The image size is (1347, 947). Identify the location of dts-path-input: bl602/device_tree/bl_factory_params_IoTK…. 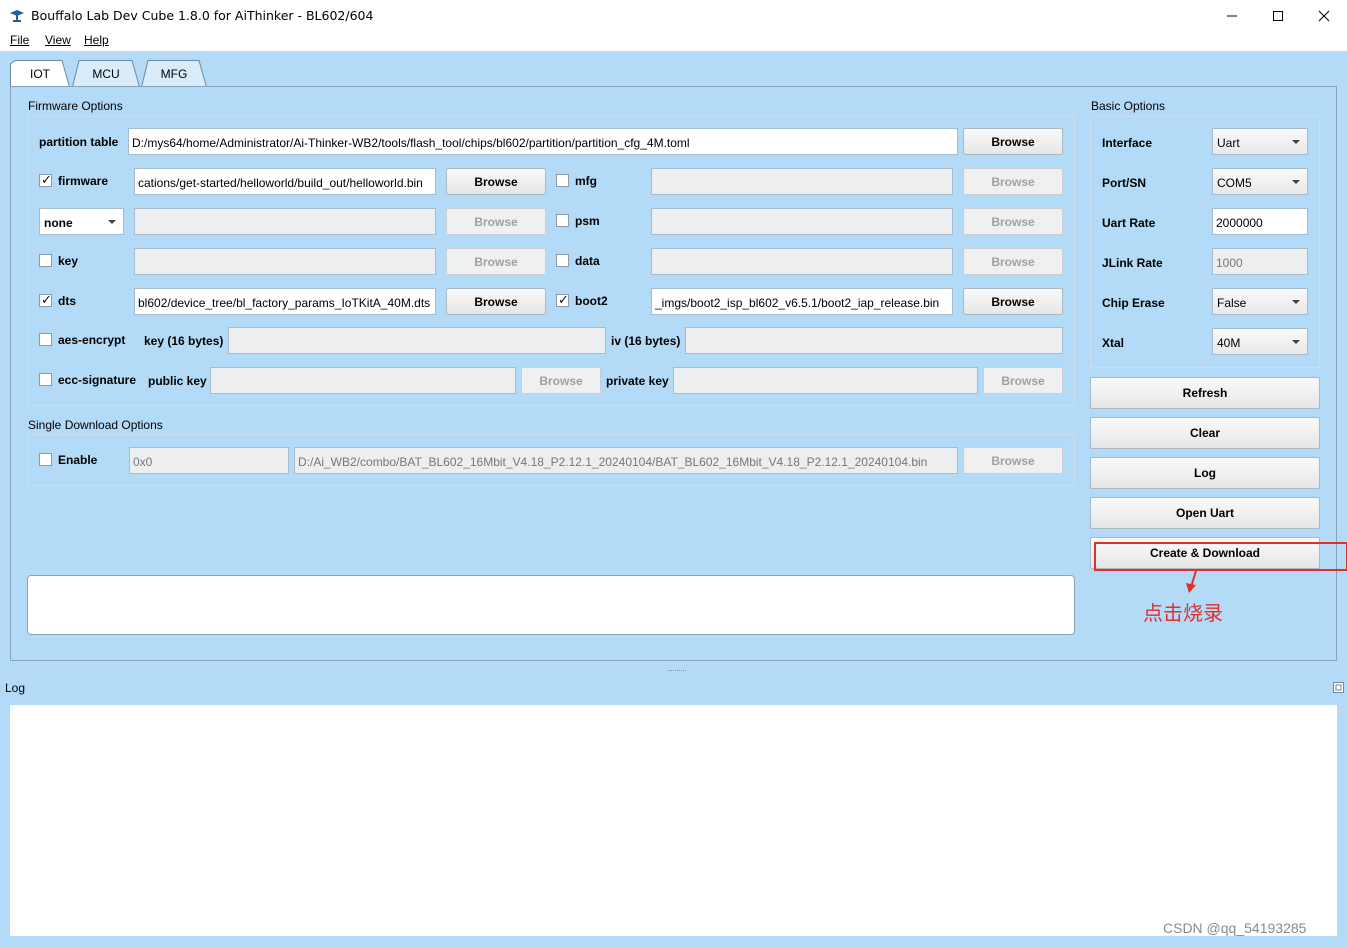
(285, 301).